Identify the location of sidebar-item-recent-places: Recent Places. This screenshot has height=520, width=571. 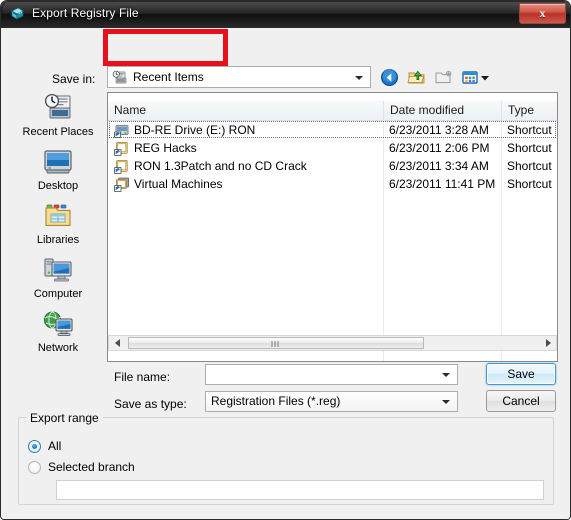
(58, 119).